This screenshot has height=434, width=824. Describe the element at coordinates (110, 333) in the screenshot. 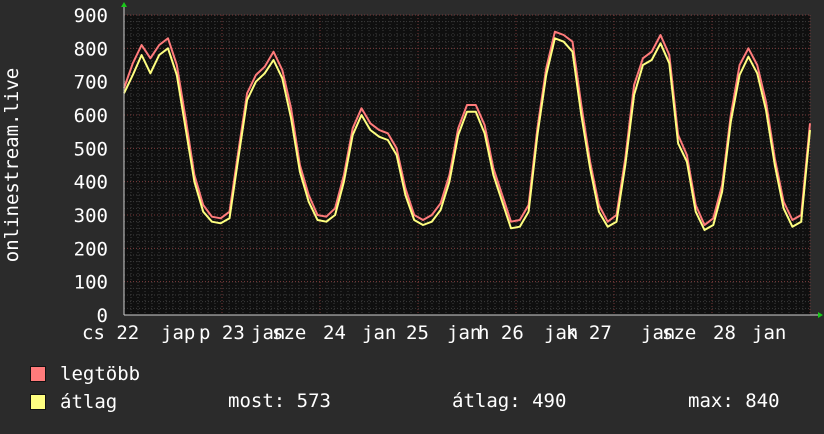

I see `x-tick-label: cs 22` at that location.